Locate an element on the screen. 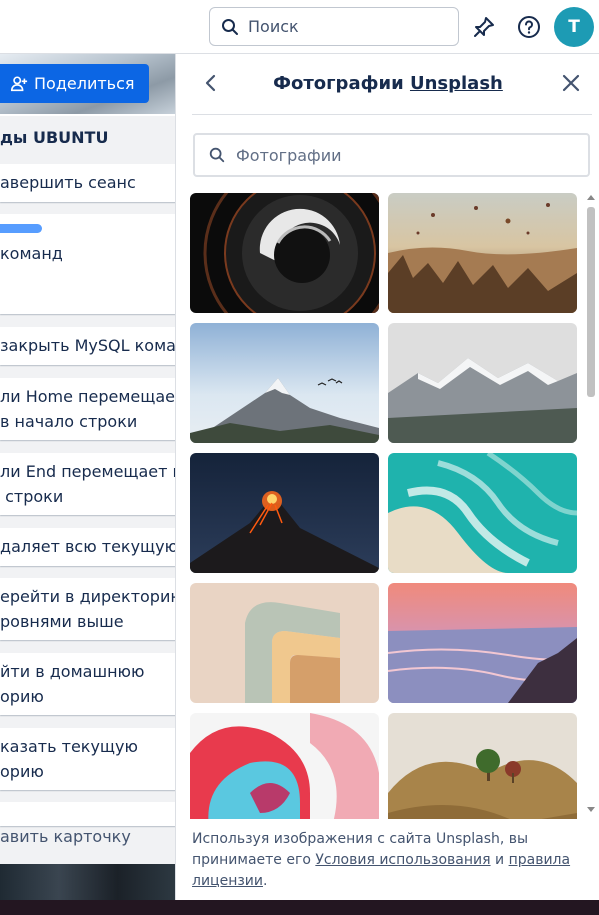 This screenshot has height=915, width=599. list-card: авершить сеанс is located at coordinates (88, 183).